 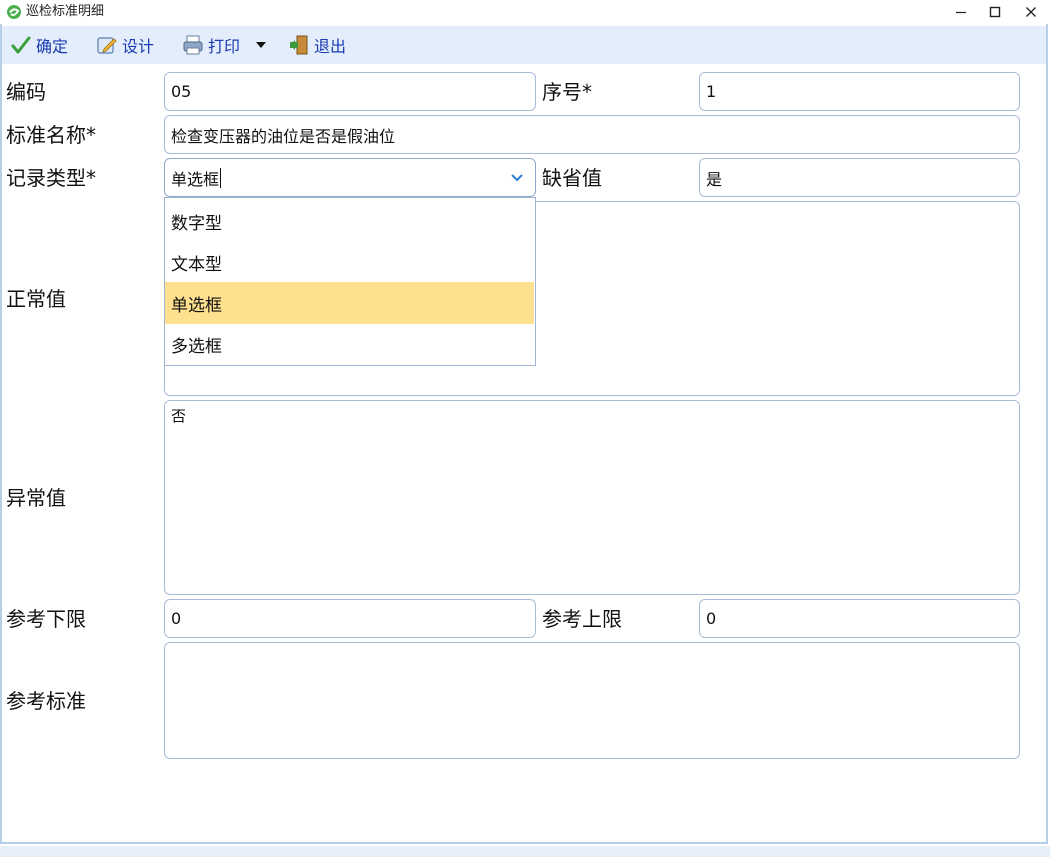 What do you see at coordinates (859, 177) in the screenshot?
I see `default-input: 是` at bounding box center [859, 177].